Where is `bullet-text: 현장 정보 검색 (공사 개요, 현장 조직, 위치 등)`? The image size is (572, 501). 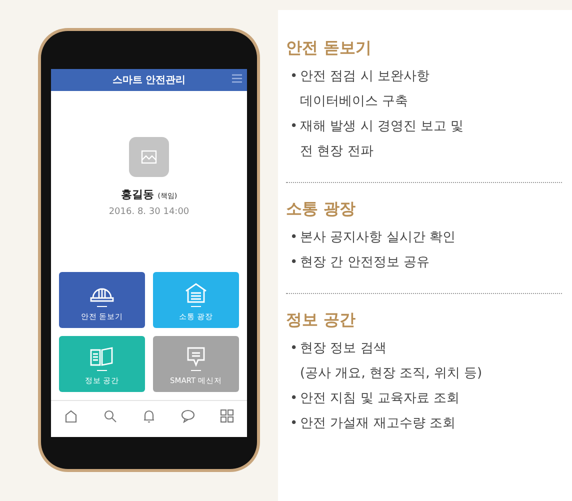 bullet-text: 현장 정보 검색 (공사 개요, 현장 조직, 위치 등) is located at coordinates (391, 361).